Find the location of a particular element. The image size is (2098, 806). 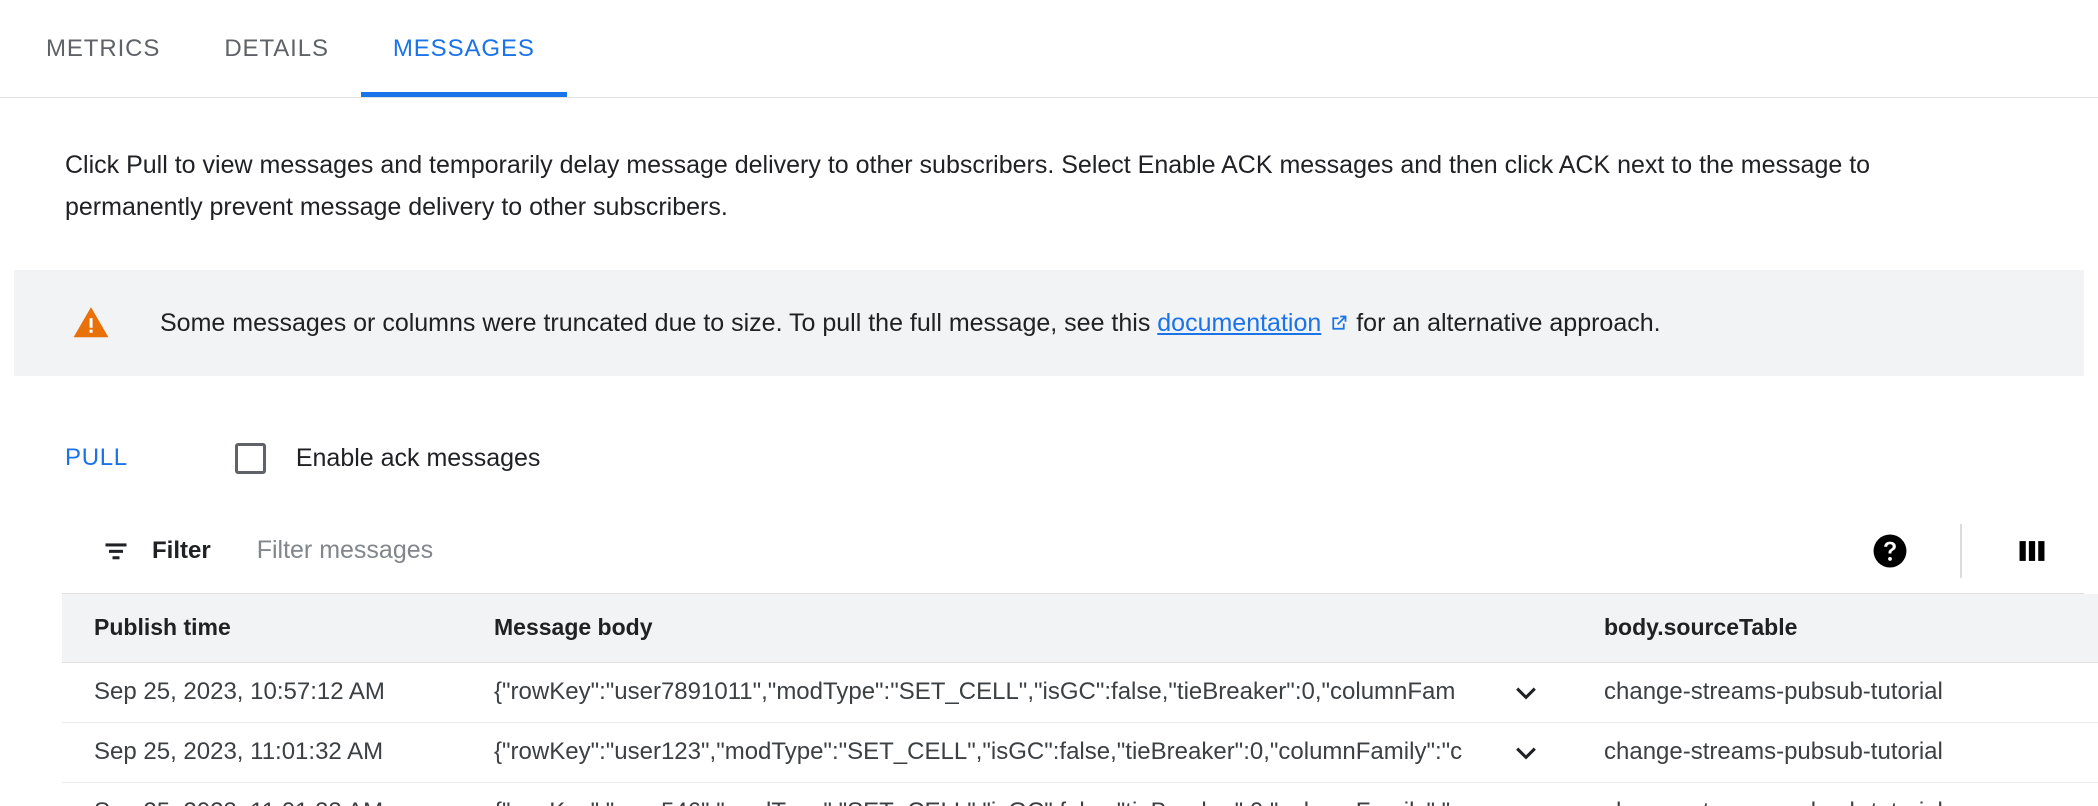

pull-actions-row: PULL Enable ack messages is located at coordinates (1049, 431).